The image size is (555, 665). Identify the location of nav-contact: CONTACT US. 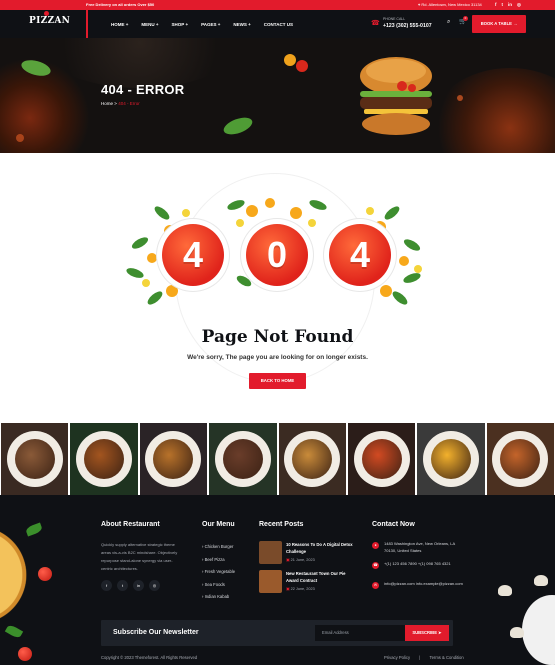
(278, 24).